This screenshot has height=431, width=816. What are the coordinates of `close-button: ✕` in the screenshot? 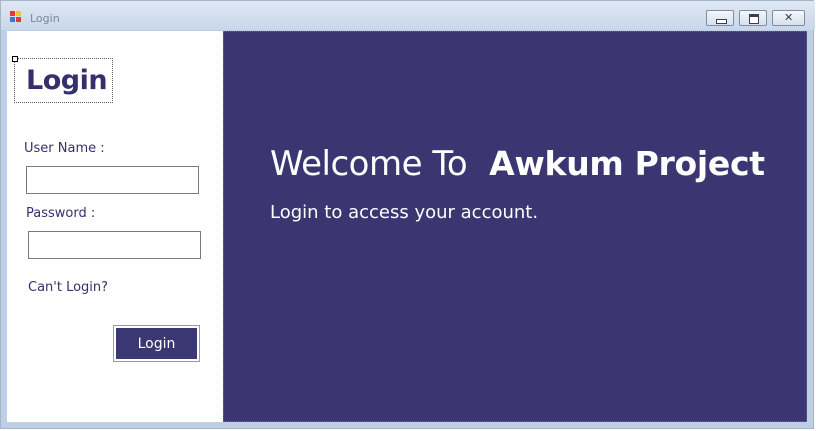 It's located at (788, 18).